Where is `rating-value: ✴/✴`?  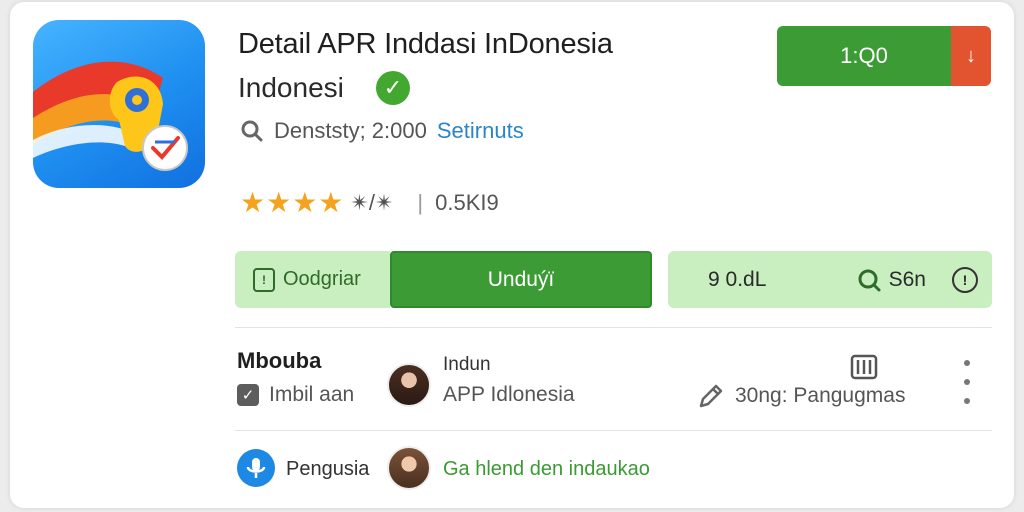 rating-value: ✴/✴ is located at coordinates (372, 202).